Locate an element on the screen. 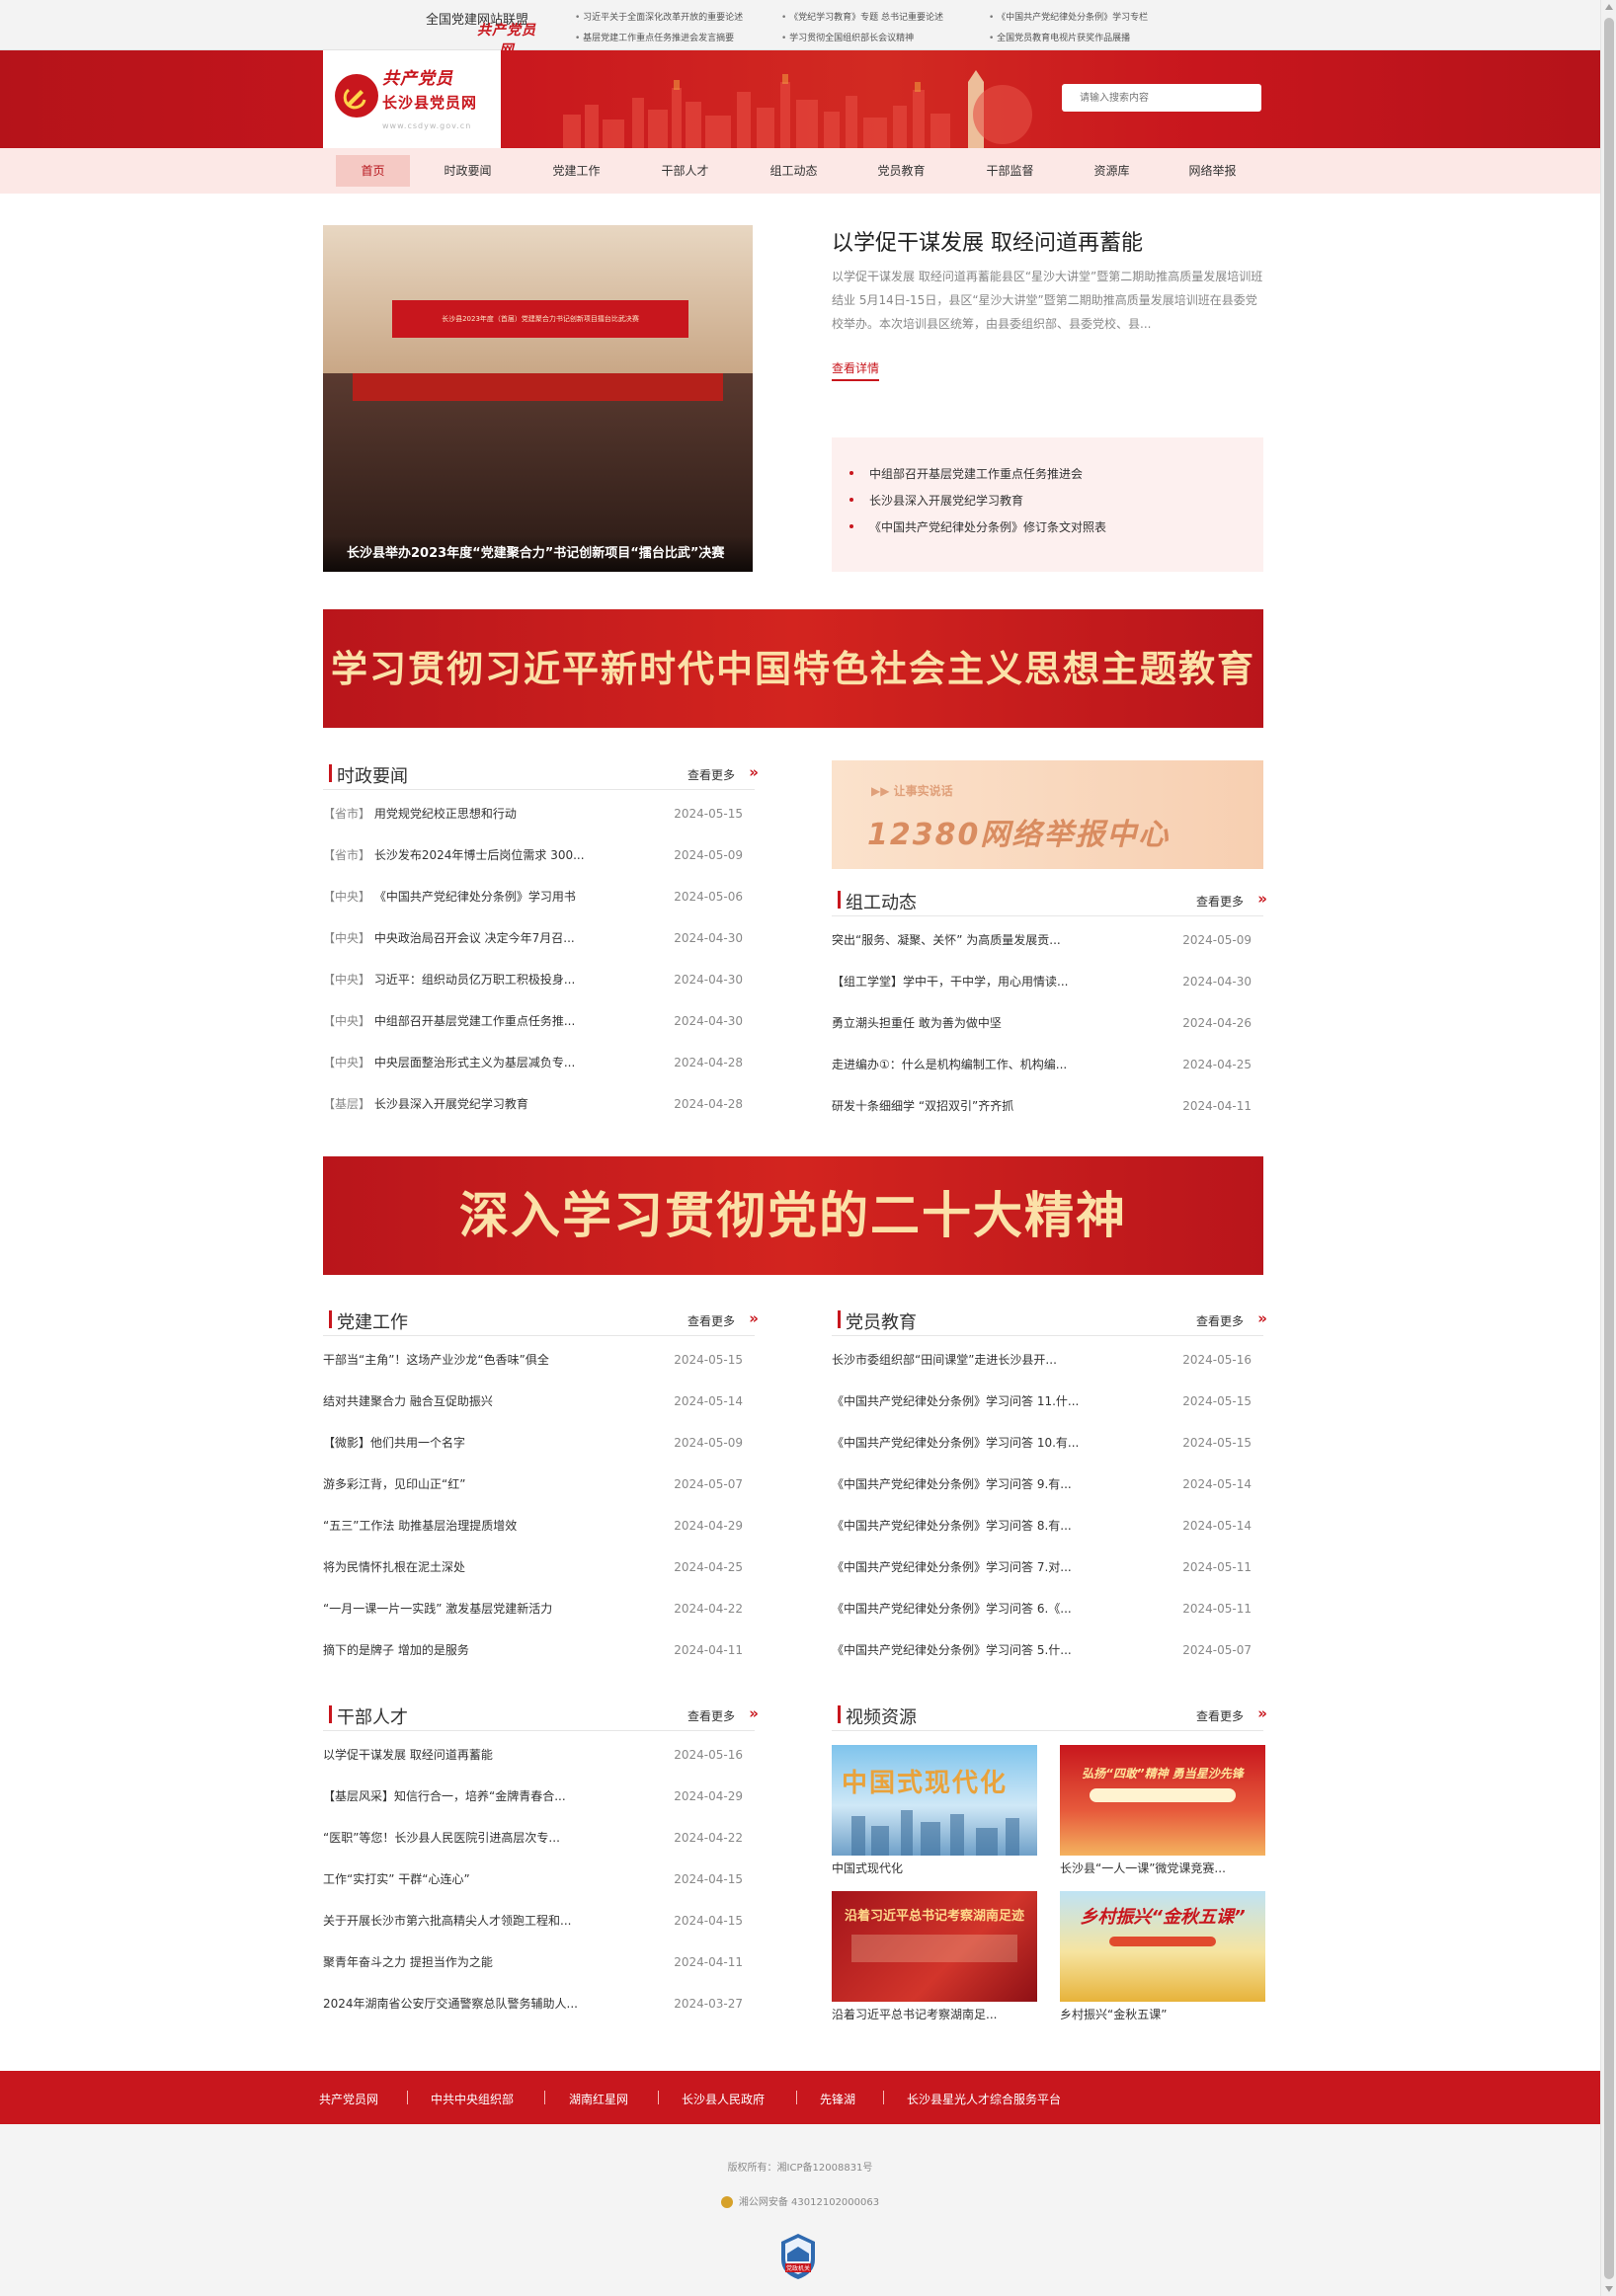  lead-more-link: 查看详情 is located at coordinates (856, 370).